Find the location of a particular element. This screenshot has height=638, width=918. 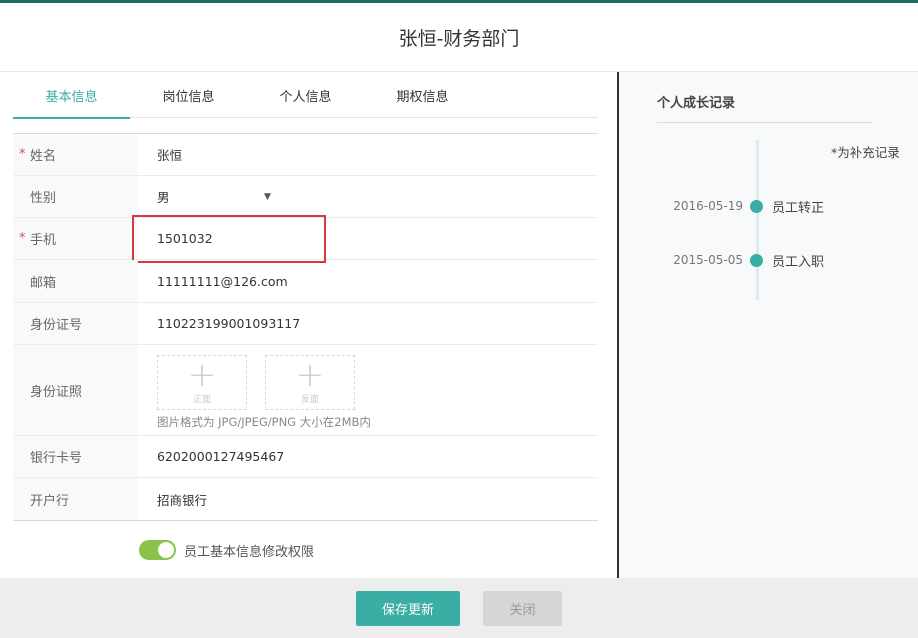

dialog-header: 张恒-财务部门 is located at coordinates (459, 37).